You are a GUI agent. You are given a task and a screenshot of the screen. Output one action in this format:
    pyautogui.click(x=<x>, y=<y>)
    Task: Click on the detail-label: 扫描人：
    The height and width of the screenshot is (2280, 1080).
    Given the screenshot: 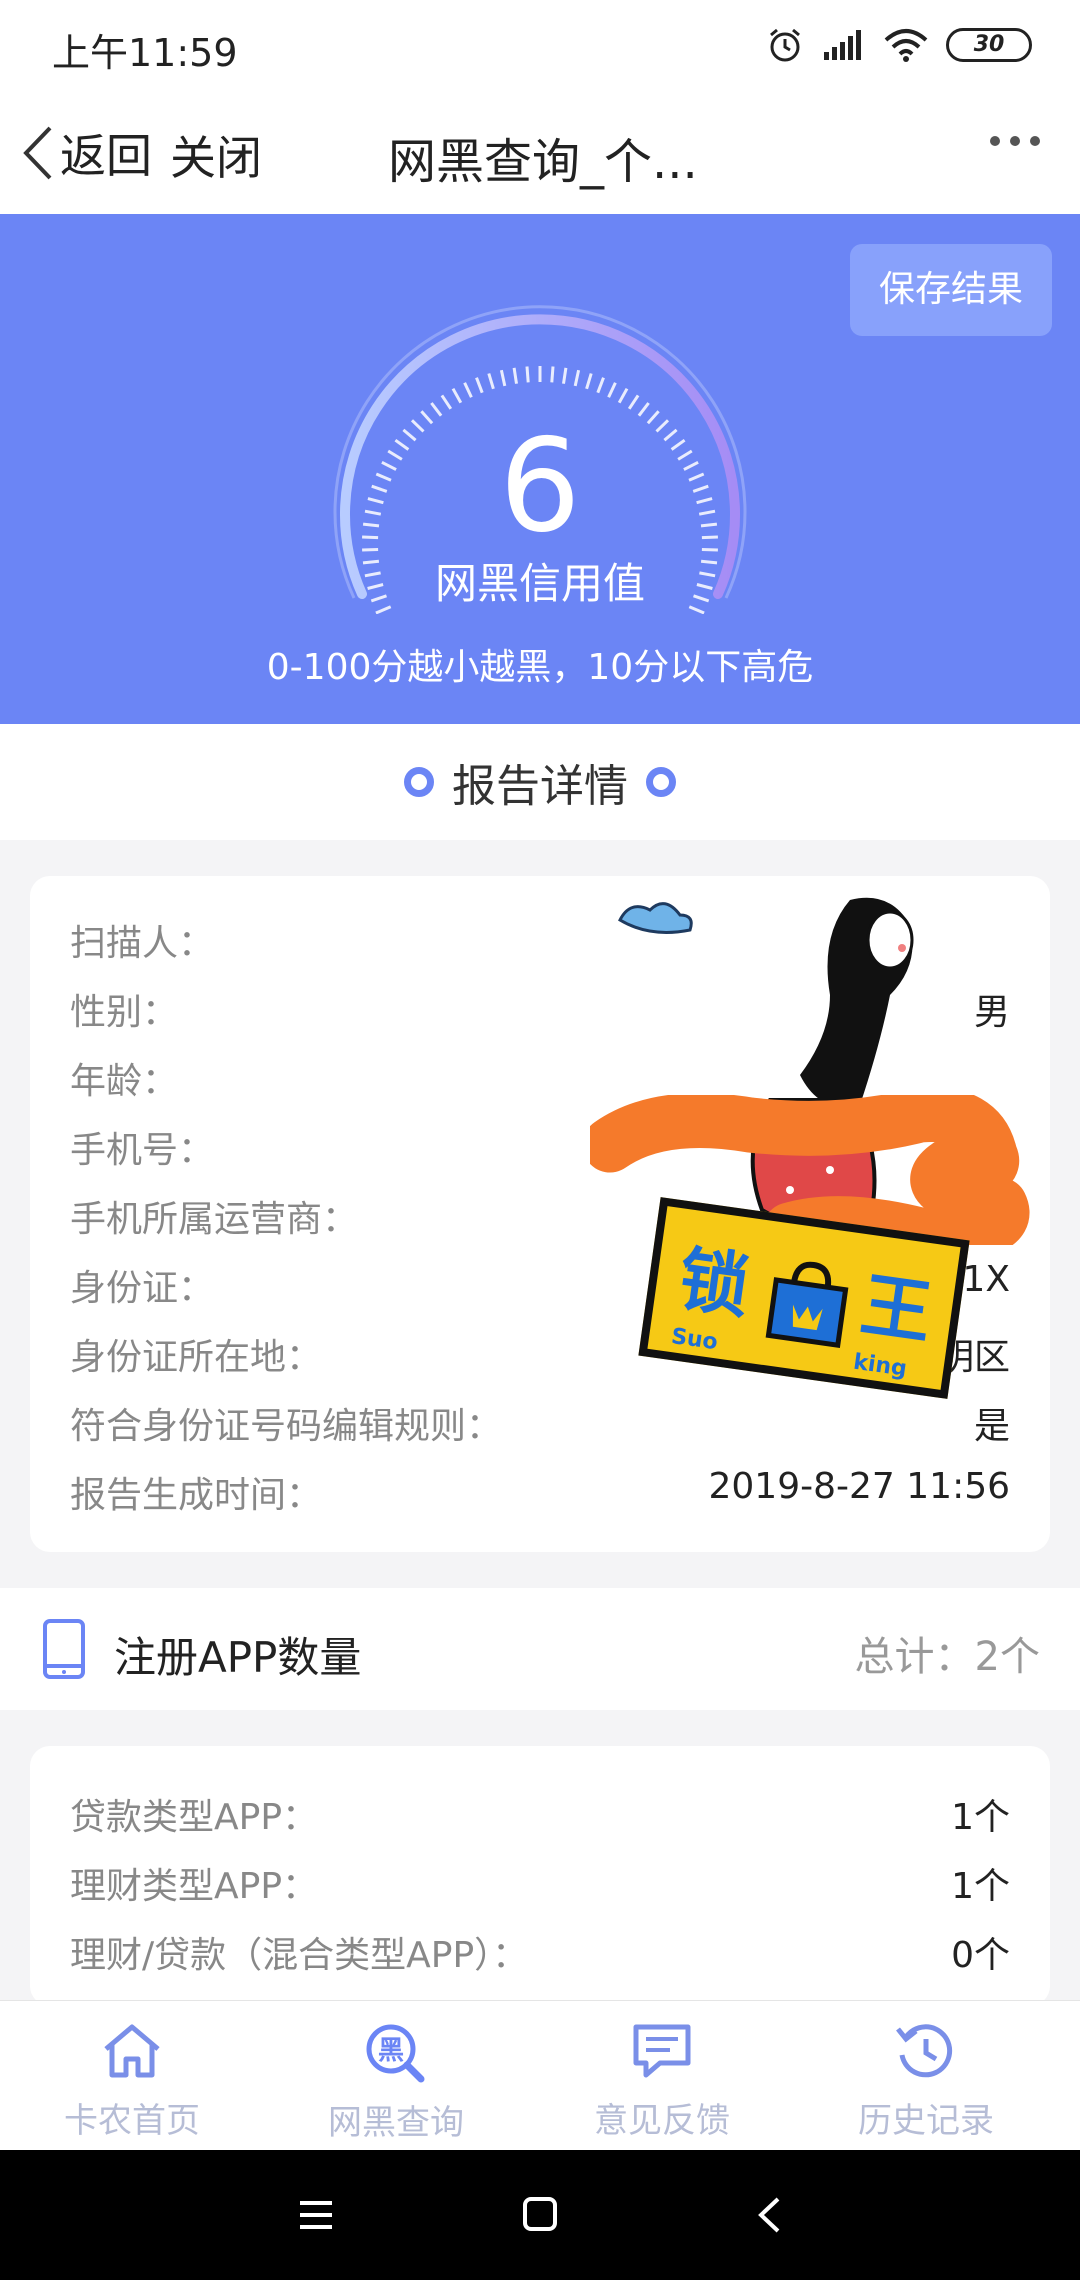 What is the action you would take?
    pyautogui.click(x=142, y=943)
    